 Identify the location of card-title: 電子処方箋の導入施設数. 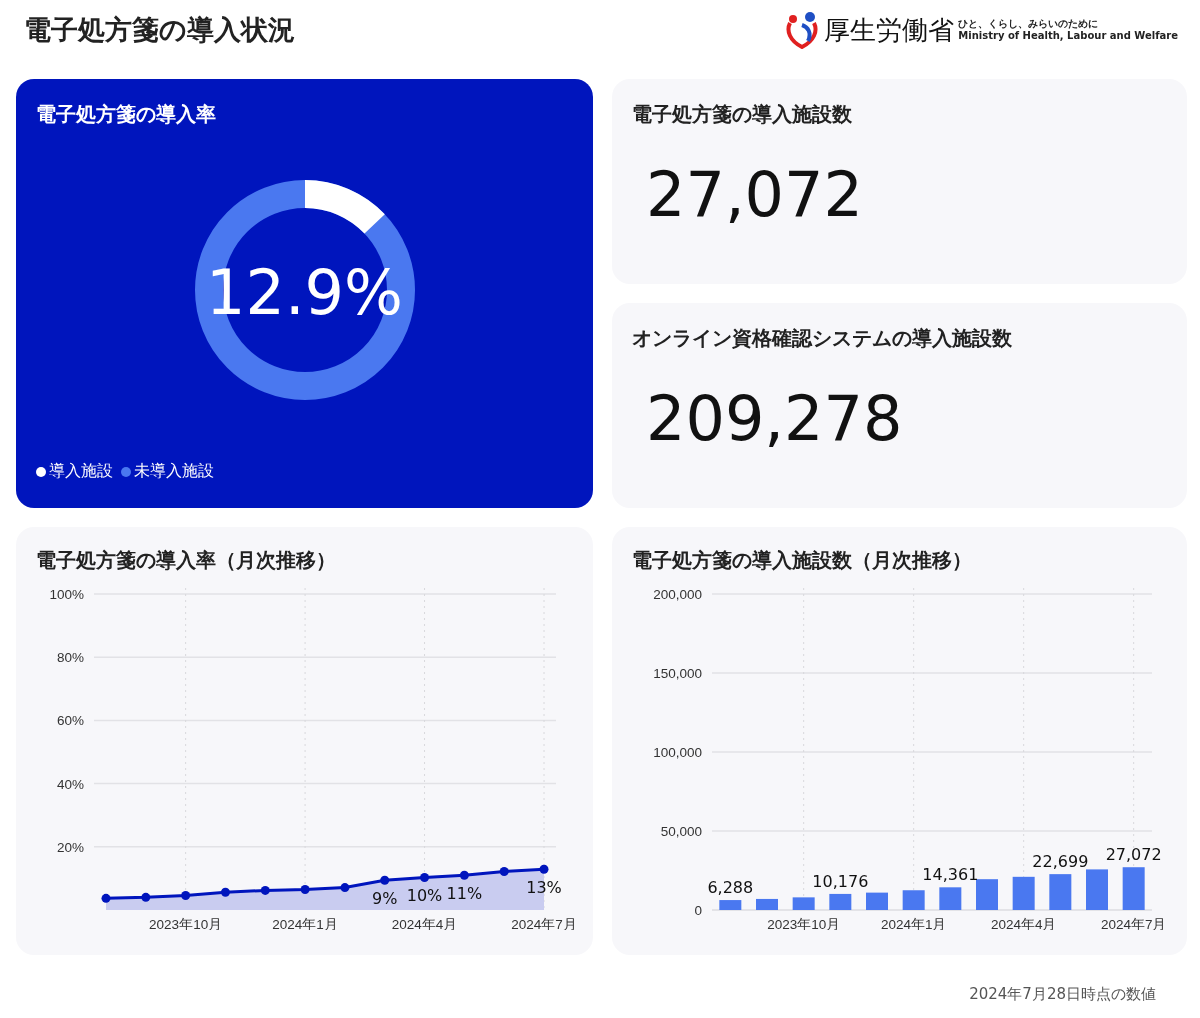
(742, 114).